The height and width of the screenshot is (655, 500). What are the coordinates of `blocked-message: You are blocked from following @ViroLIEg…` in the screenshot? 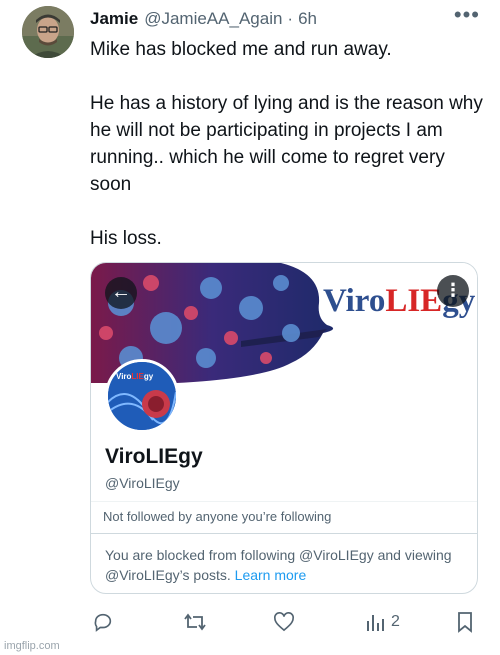 It's located at (285, 565).